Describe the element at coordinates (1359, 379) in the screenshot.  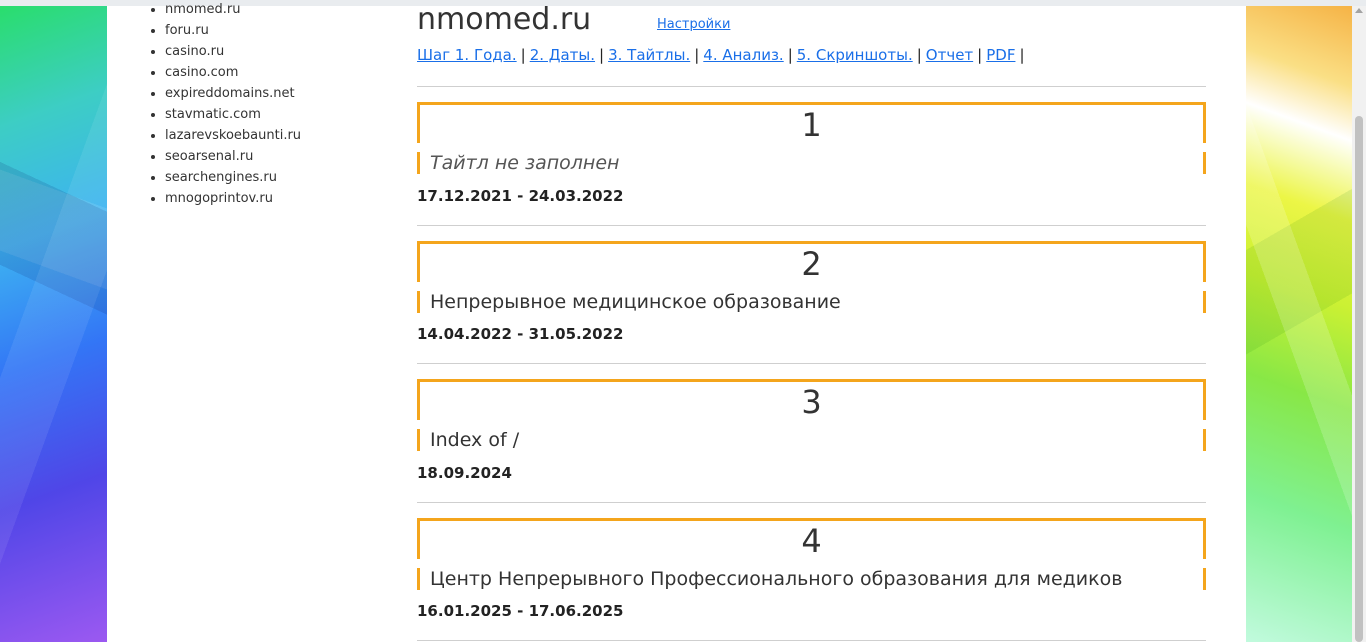
I see `scrollbar-thumb` at that location.